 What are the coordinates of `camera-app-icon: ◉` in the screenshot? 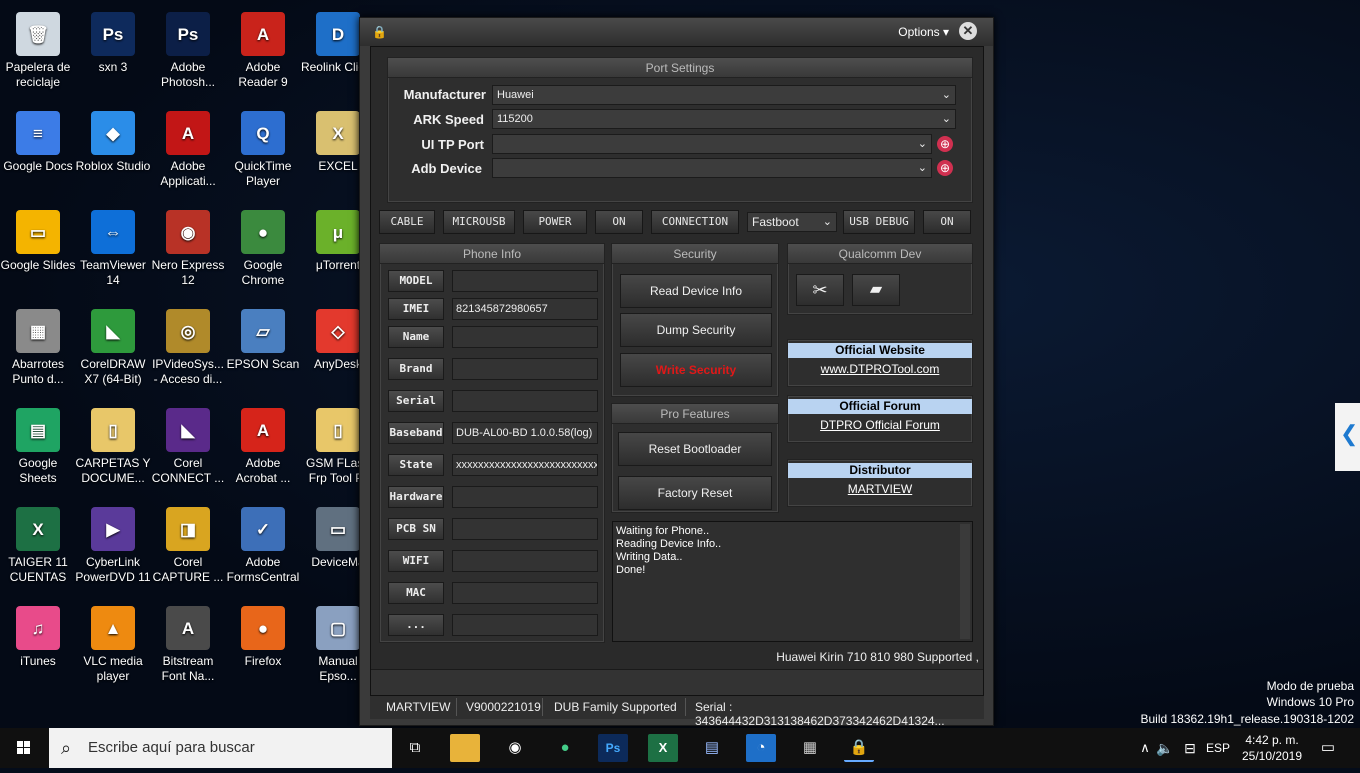 It's located at (515, 748).